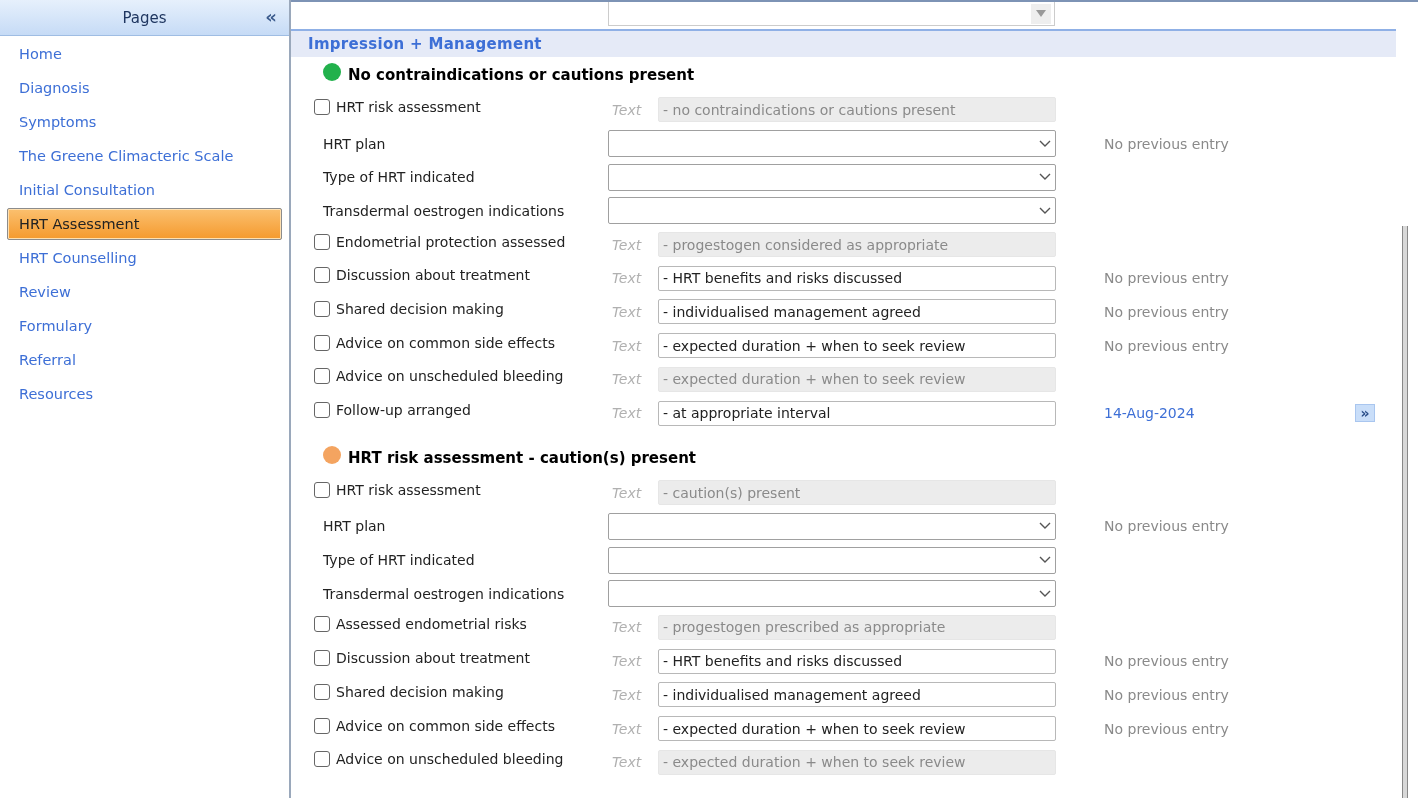 This screenshot has width=1418, height=798. I want to click on sidebar-item: Diagnosis, so click(144, 88).